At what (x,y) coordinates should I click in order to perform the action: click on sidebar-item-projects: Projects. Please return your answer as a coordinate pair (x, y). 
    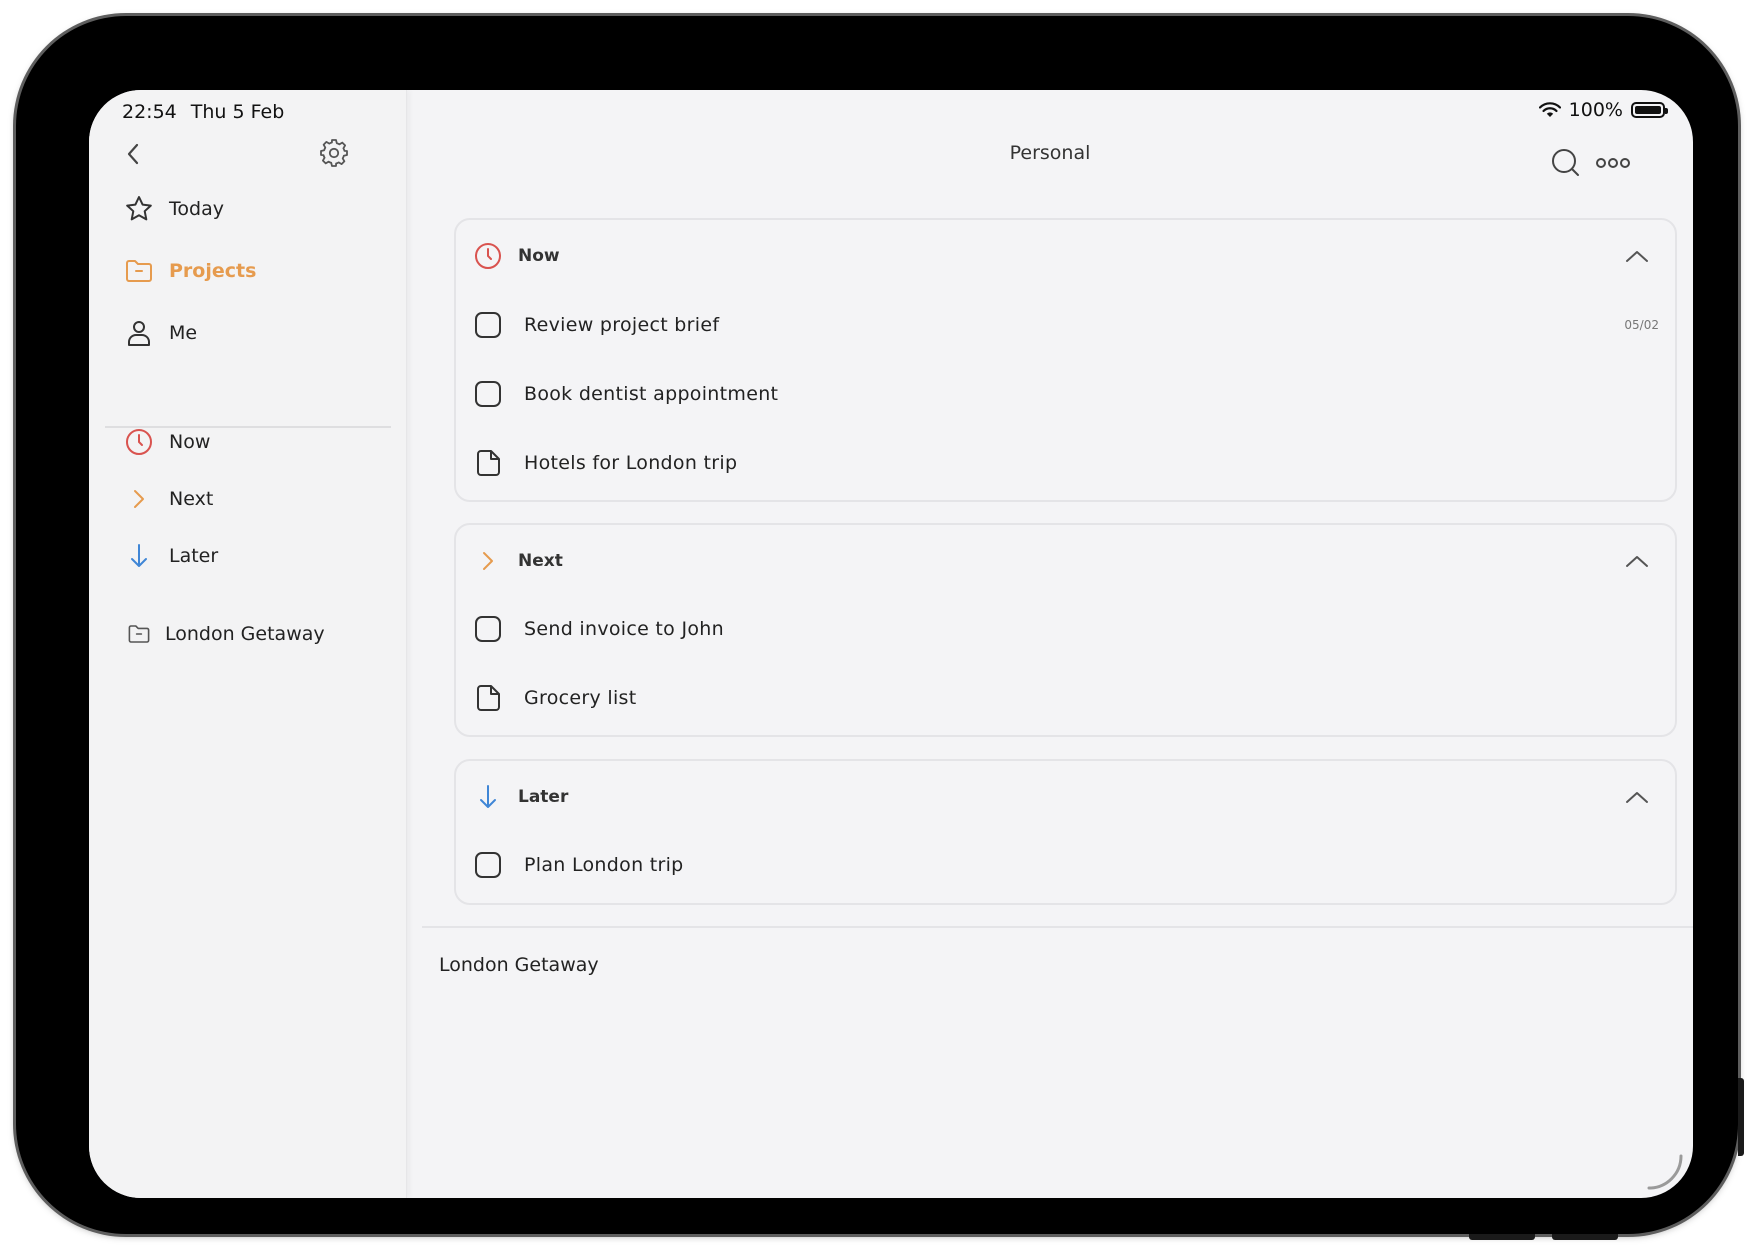
    Looking at the image, I should click on (189, 271).